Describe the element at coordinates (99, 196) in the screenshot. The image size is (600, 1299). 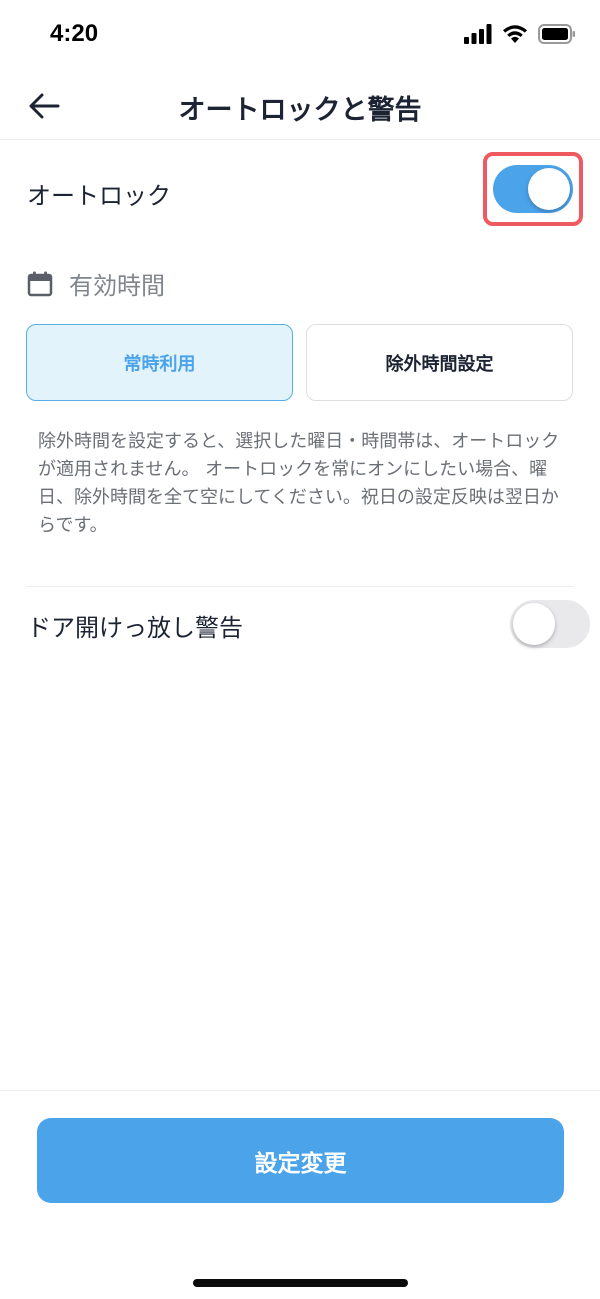
I see `autolock-label: オートロック` at that location.